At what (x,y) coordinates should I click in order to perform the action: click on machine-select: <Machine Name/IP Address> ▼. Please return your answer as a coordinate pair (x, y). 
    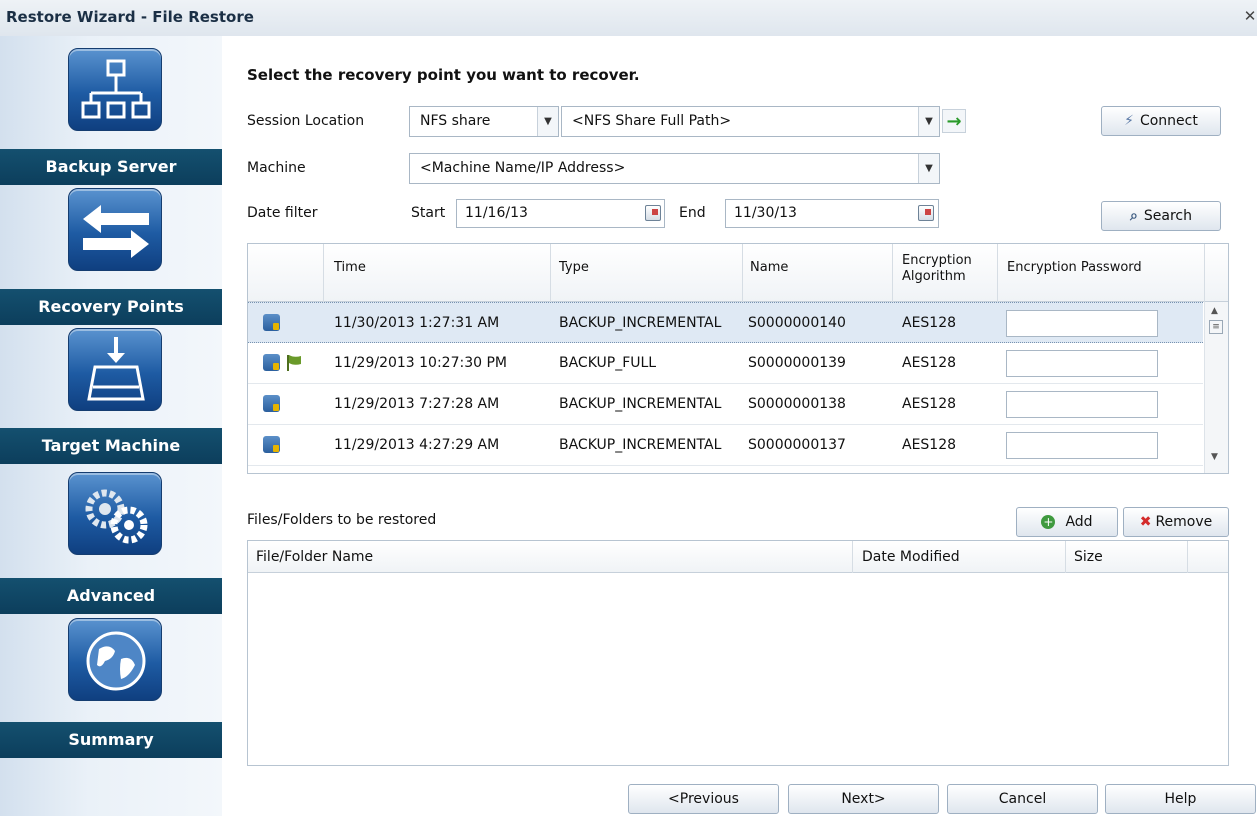
    Looking at the image, I should click on (674, 168).